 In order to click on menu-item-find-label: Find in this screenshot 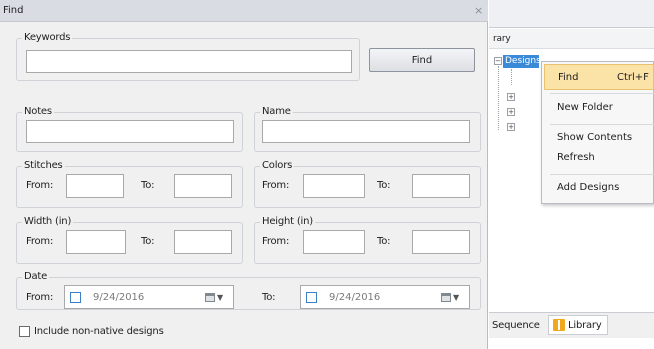, I will do `click(568, 77)`.